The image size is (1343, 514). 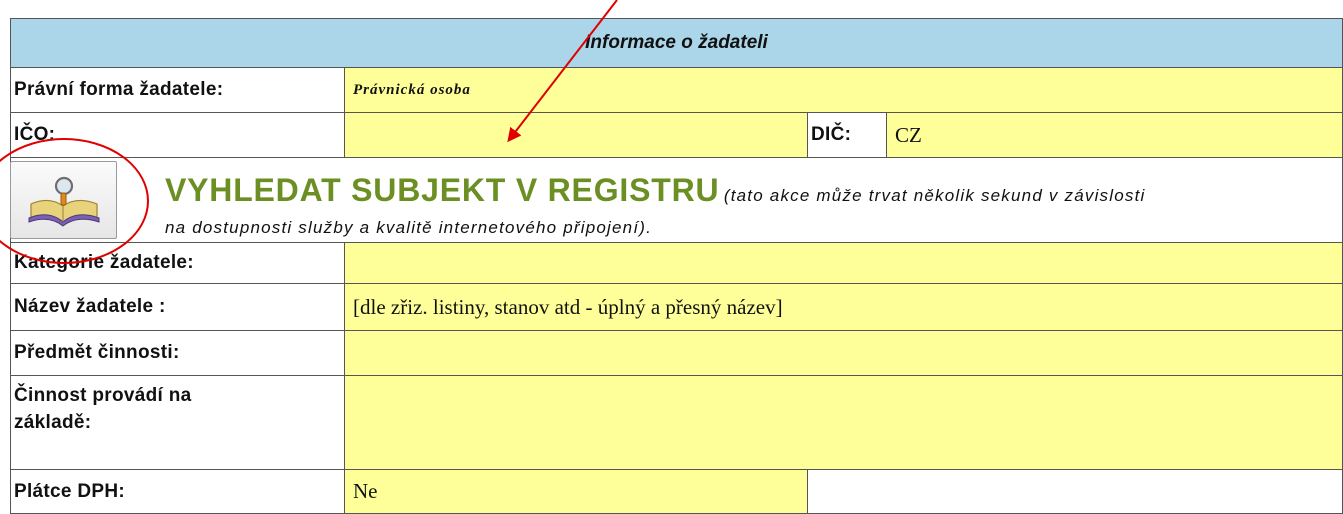 I want to click on dic-field: CZ, so click(x=1114, y=135).